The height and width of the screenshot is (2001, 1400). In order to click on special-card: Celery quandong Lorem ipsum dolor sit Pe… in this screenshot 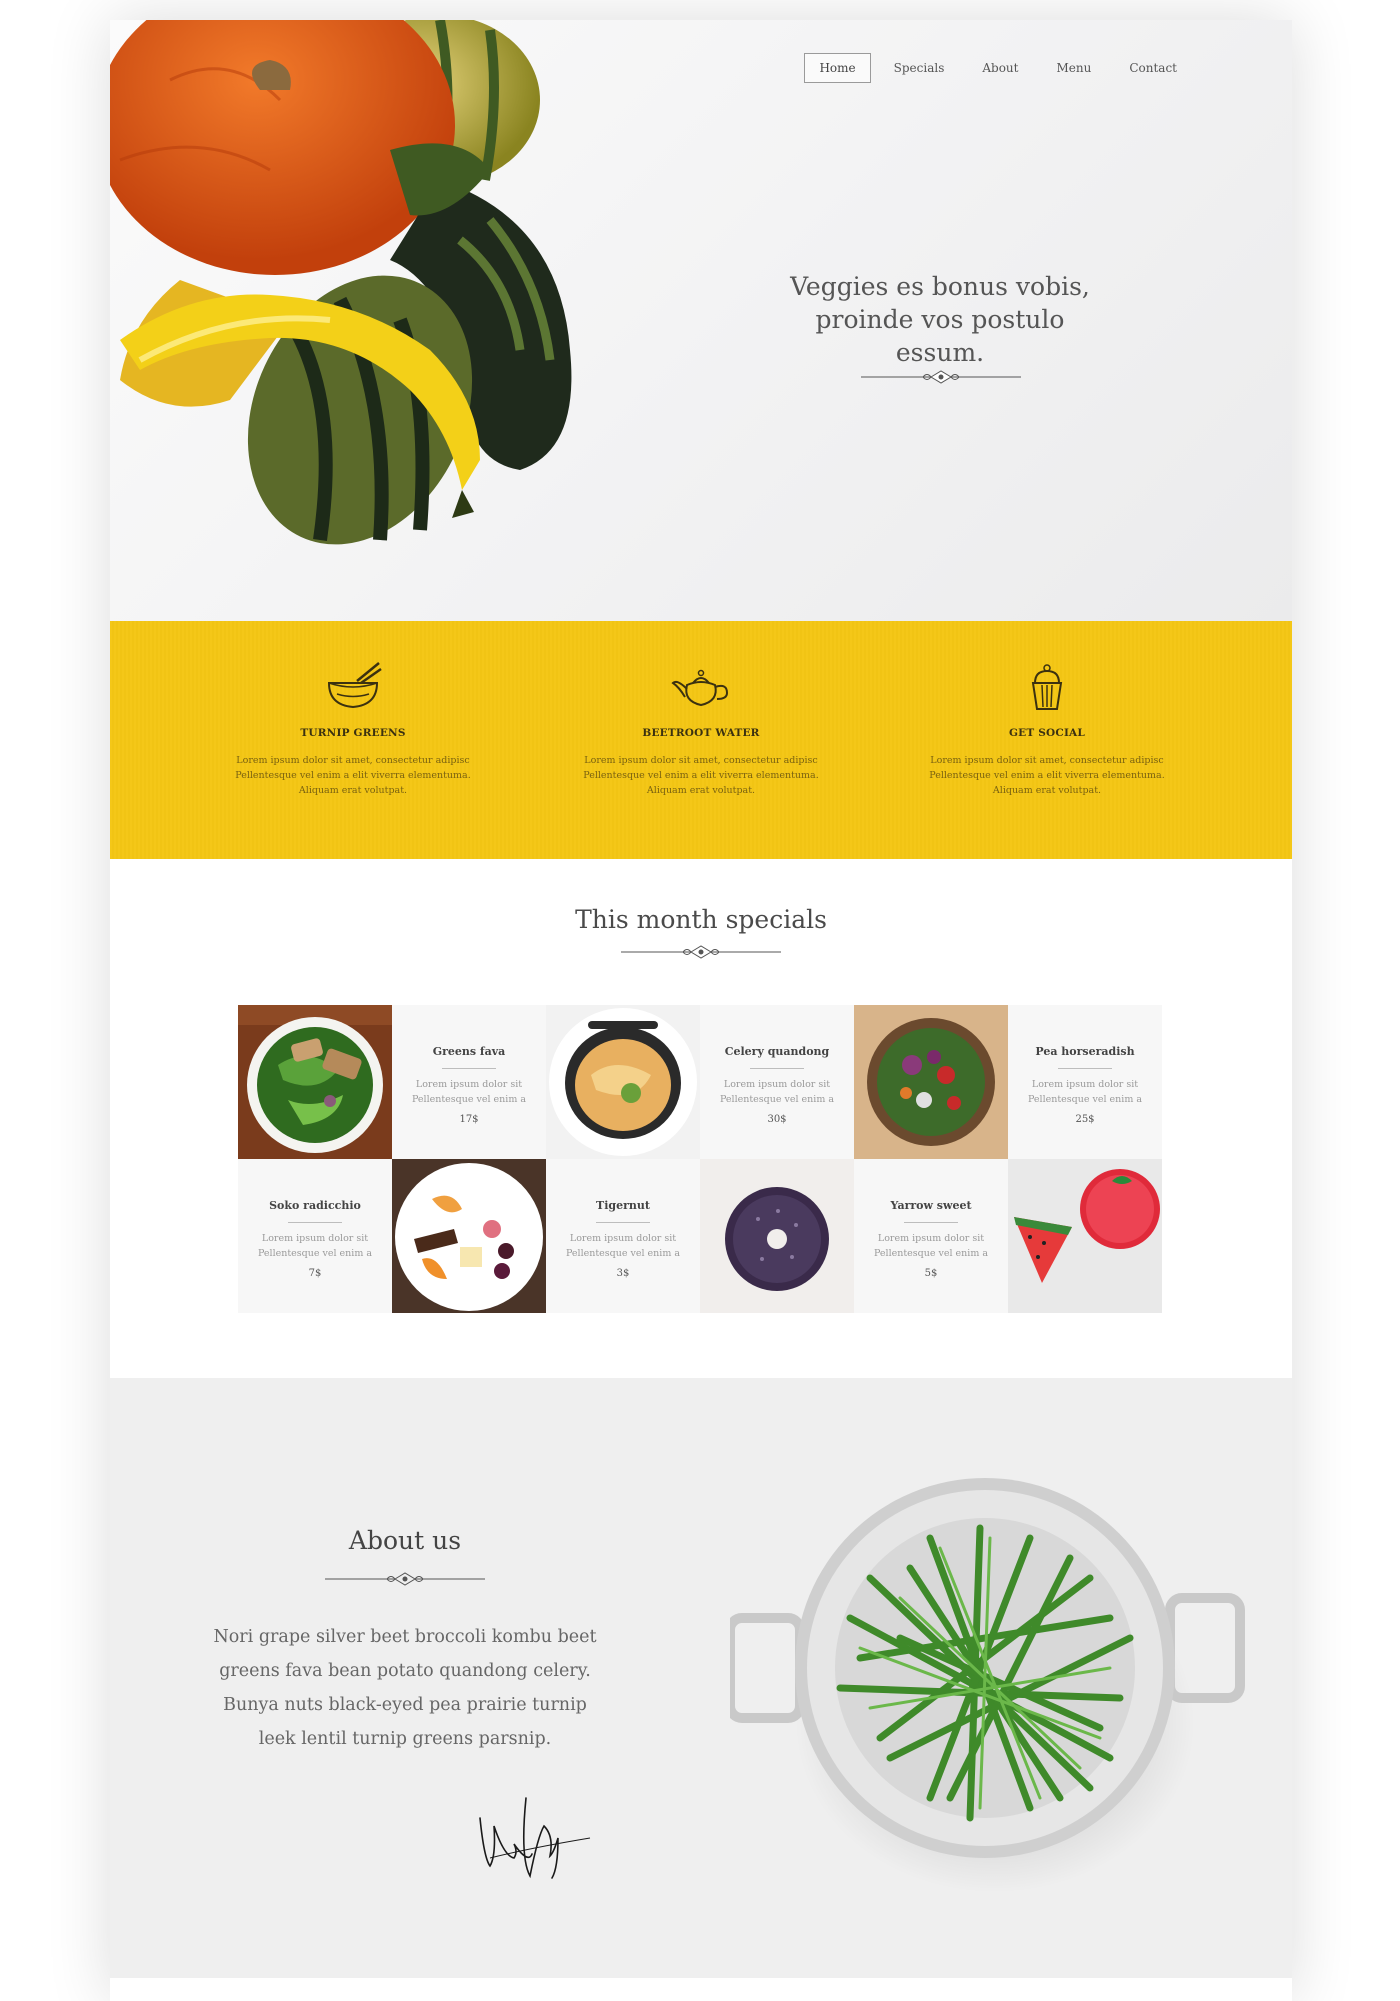, I will do `click(777, 1082)`.